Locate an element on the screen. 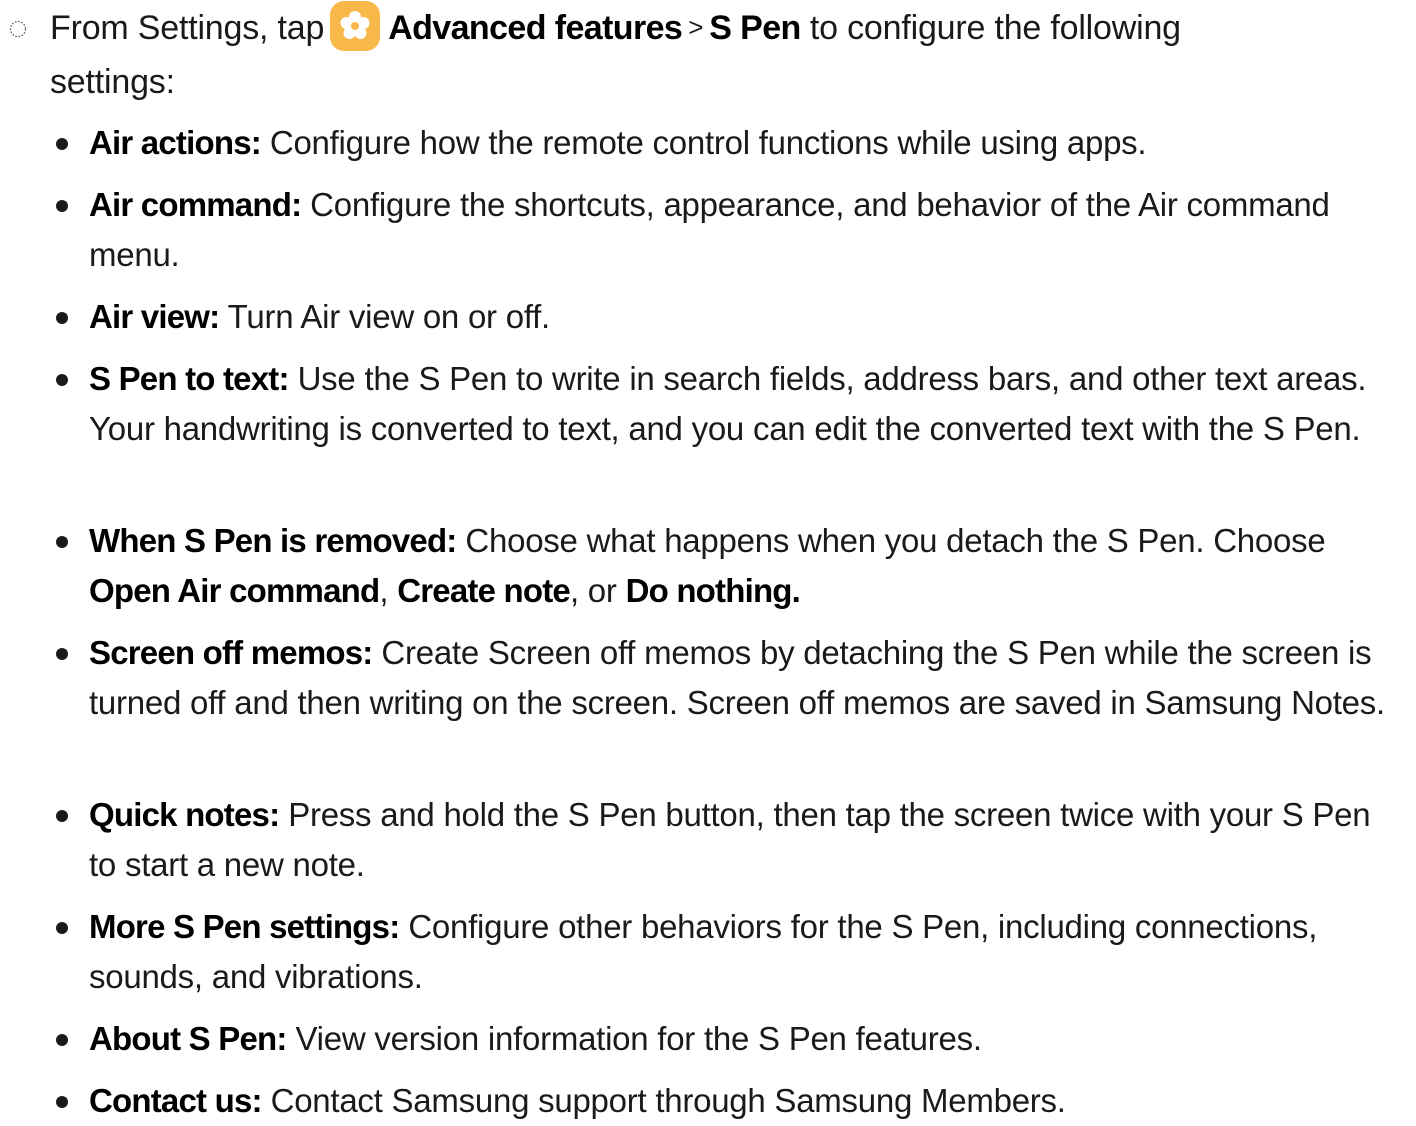 This screenshot has height=1126, width=1416. item-label: About S Pen: is located at coordinates (188, 1038).